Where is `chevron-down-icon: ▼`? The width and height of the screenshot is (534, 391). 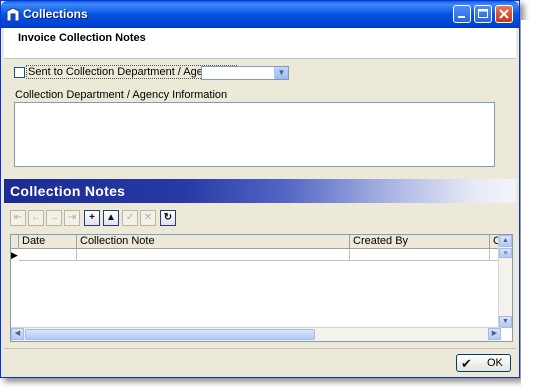
chevron-down-icon: ▼ is located at coordinates (281, 73).